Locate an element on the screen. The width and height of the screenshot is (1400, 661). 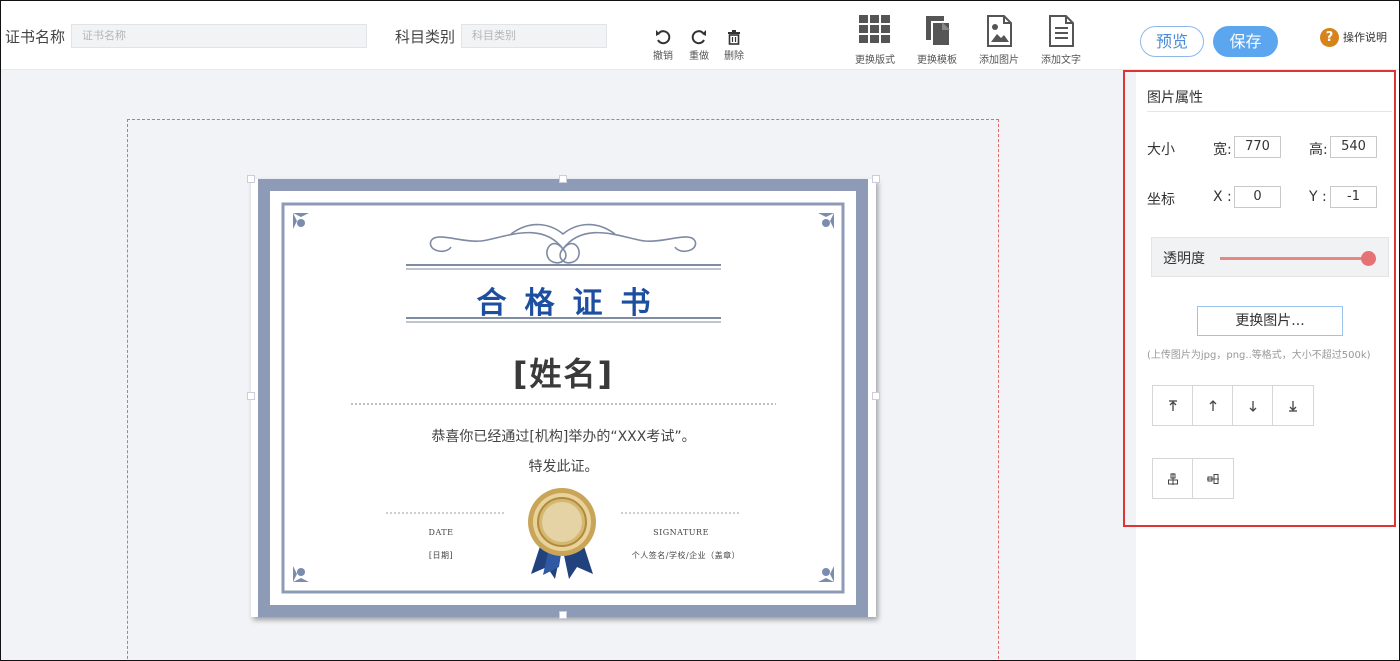
add-text-label: 添加文字 is located at coordinates (1061, 60).